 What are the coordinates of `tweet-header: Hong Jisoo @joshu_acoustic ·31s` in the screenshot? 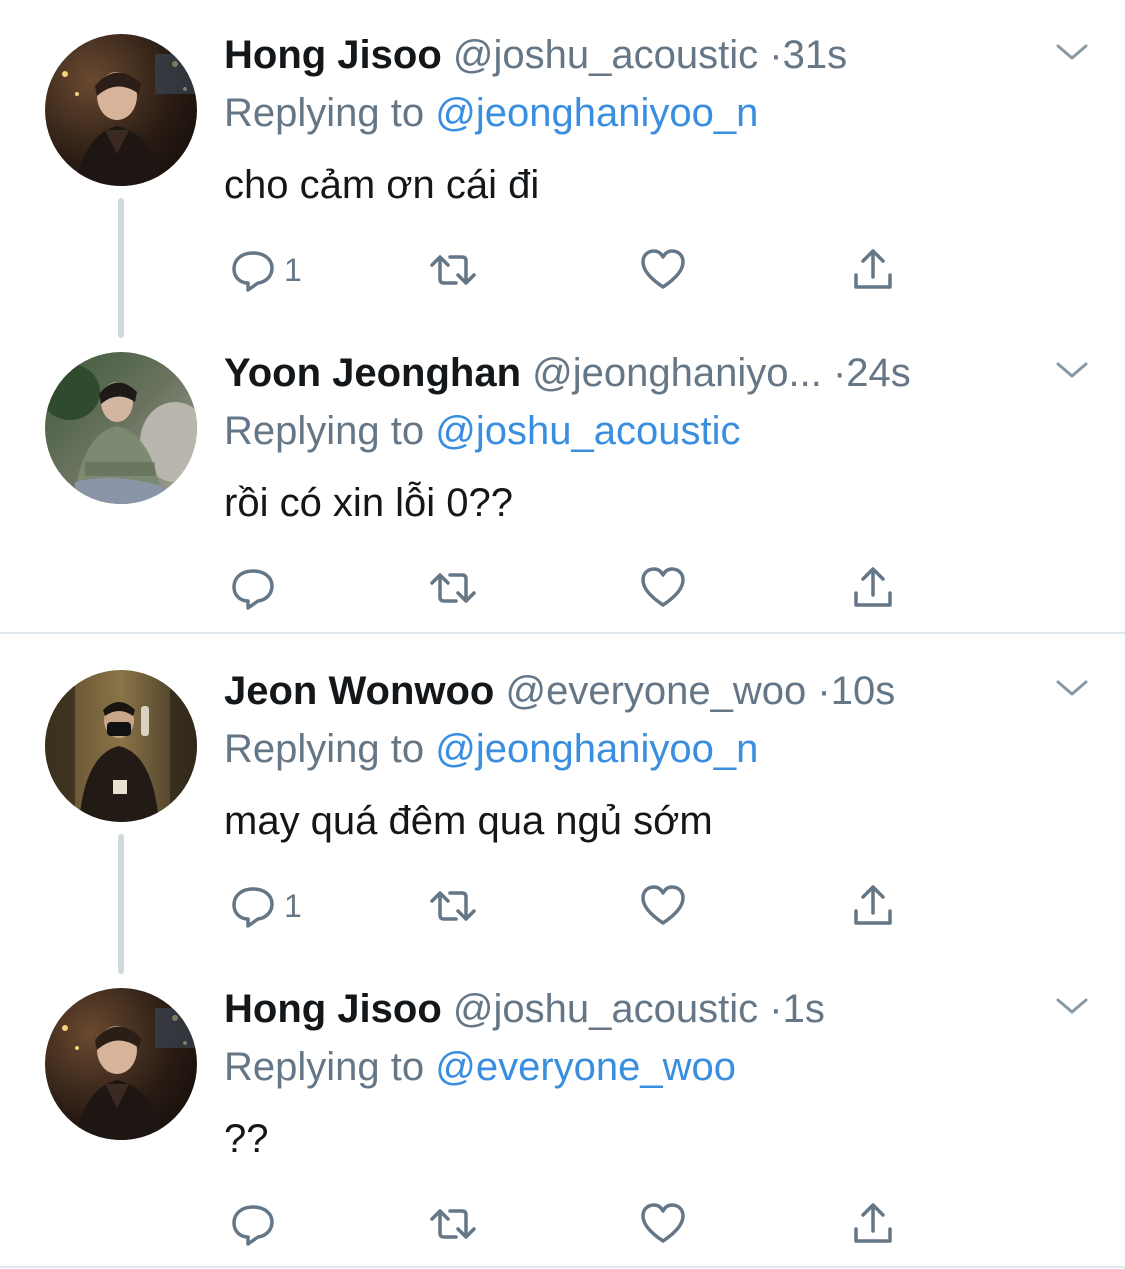 It's located at (644, 55).